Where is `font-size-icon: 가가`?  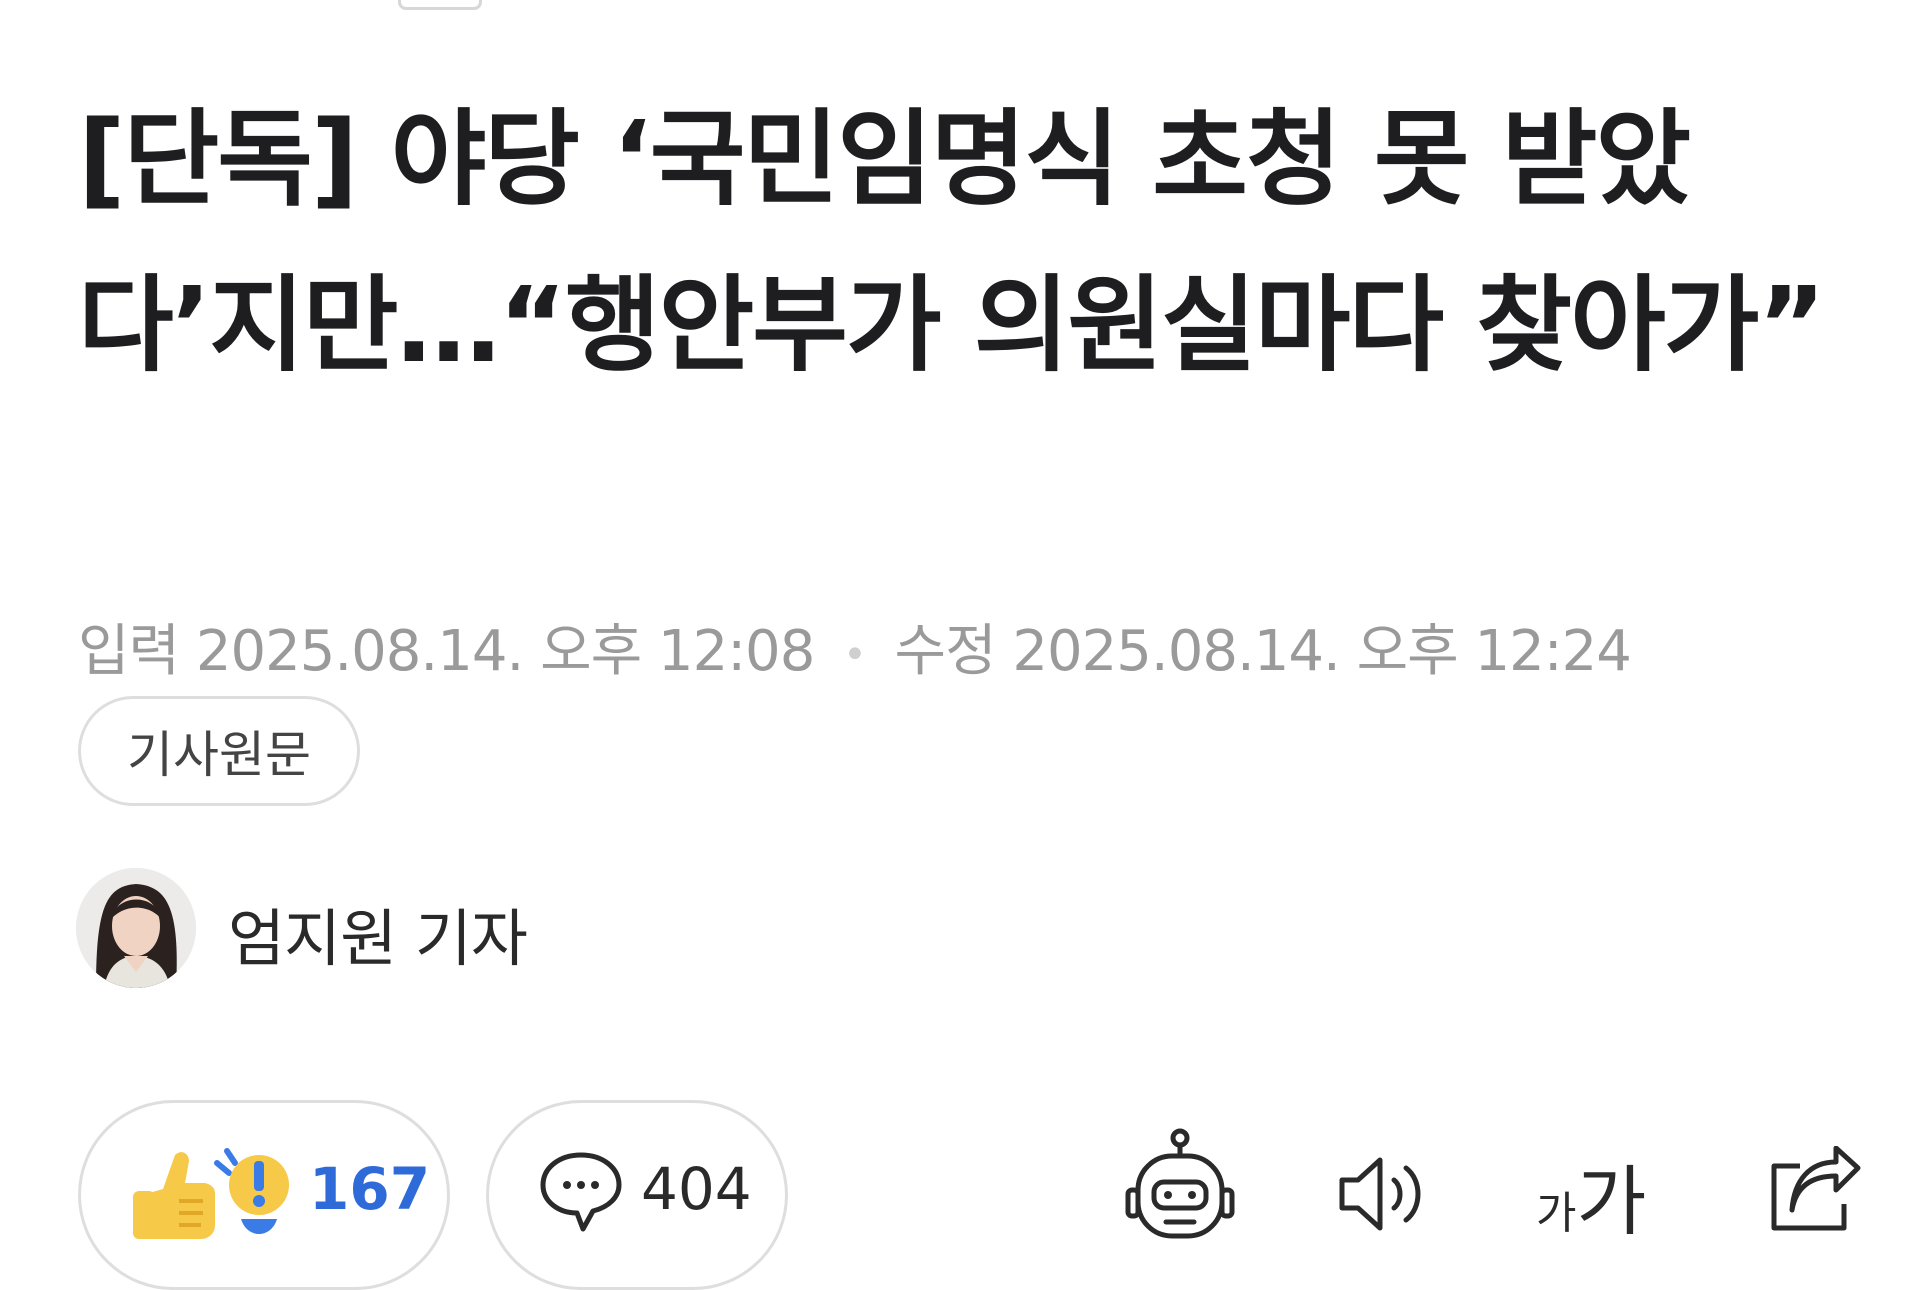 font-size-icon: 가가 is located at coordinates (1591, 1195).